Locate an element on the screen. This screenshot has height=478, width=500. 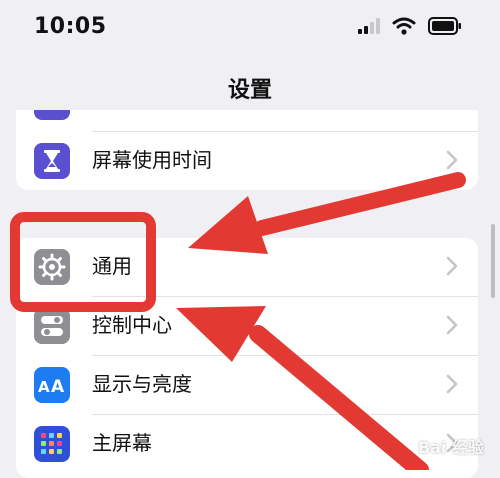
watermark: Bai 经验 is located at coordinates (450, 447).